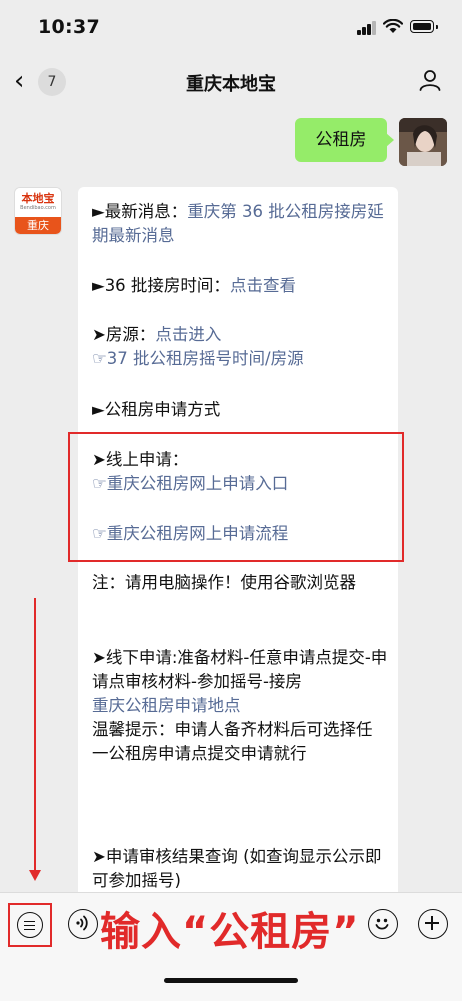 The height and width of the screenshot is (1001, 462). I want to click on signal-icon, so click(367, 27).